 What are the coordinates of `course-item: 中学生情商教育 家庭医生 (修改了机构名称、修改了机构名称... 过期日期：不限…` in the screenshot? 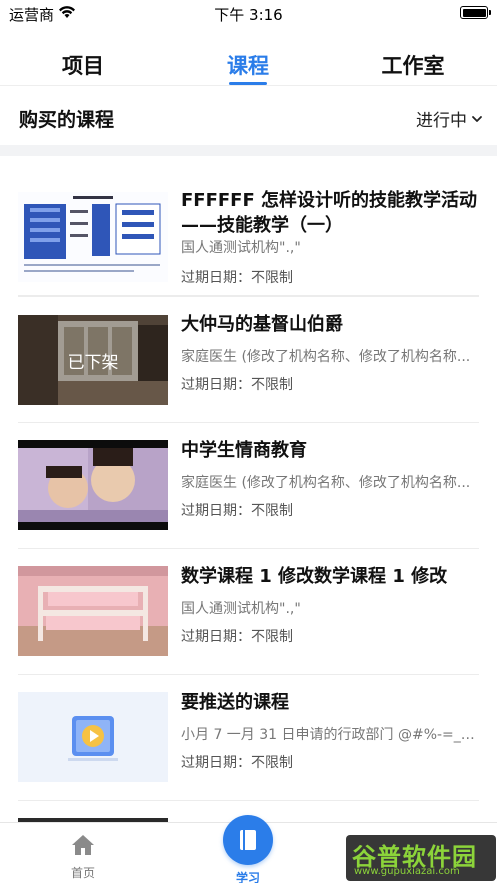 It's located at (248, 485).